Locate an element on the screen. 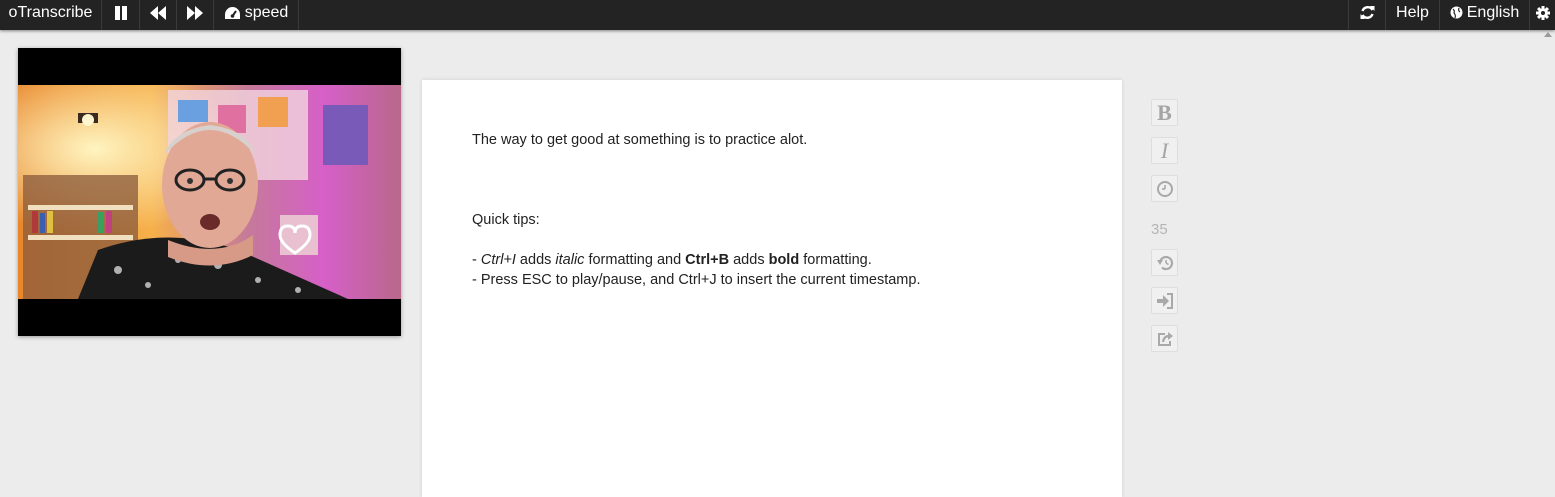  speed-button: speed is located at coordinates (256, 15).